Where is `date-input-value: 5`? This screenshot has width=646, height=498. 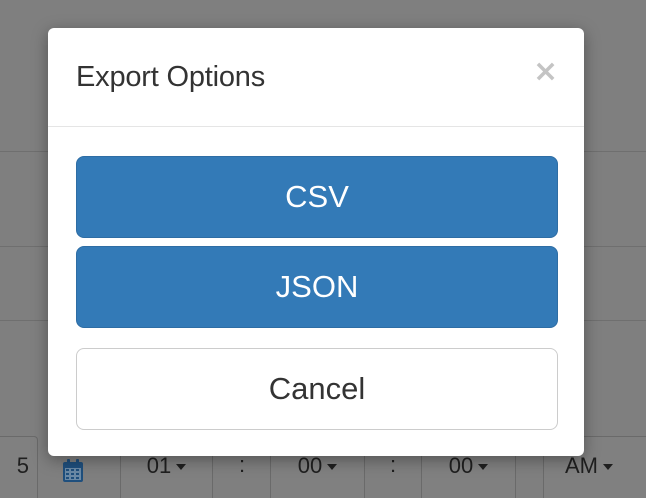
date-input-value: 5 is located at coordinates (22, 465).